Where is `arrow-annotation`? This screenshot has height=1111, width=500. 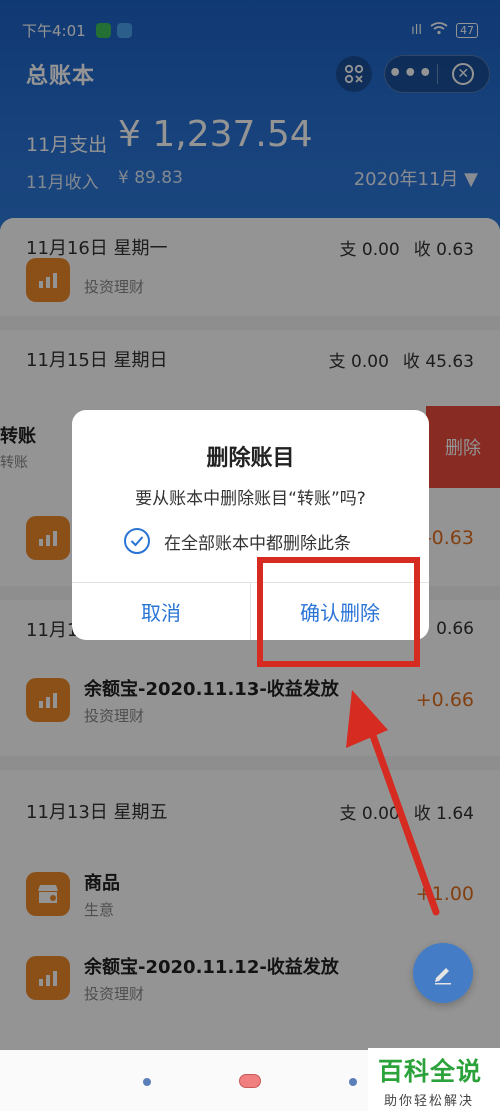
arrow-annotation is located at coordinates (393, 803).